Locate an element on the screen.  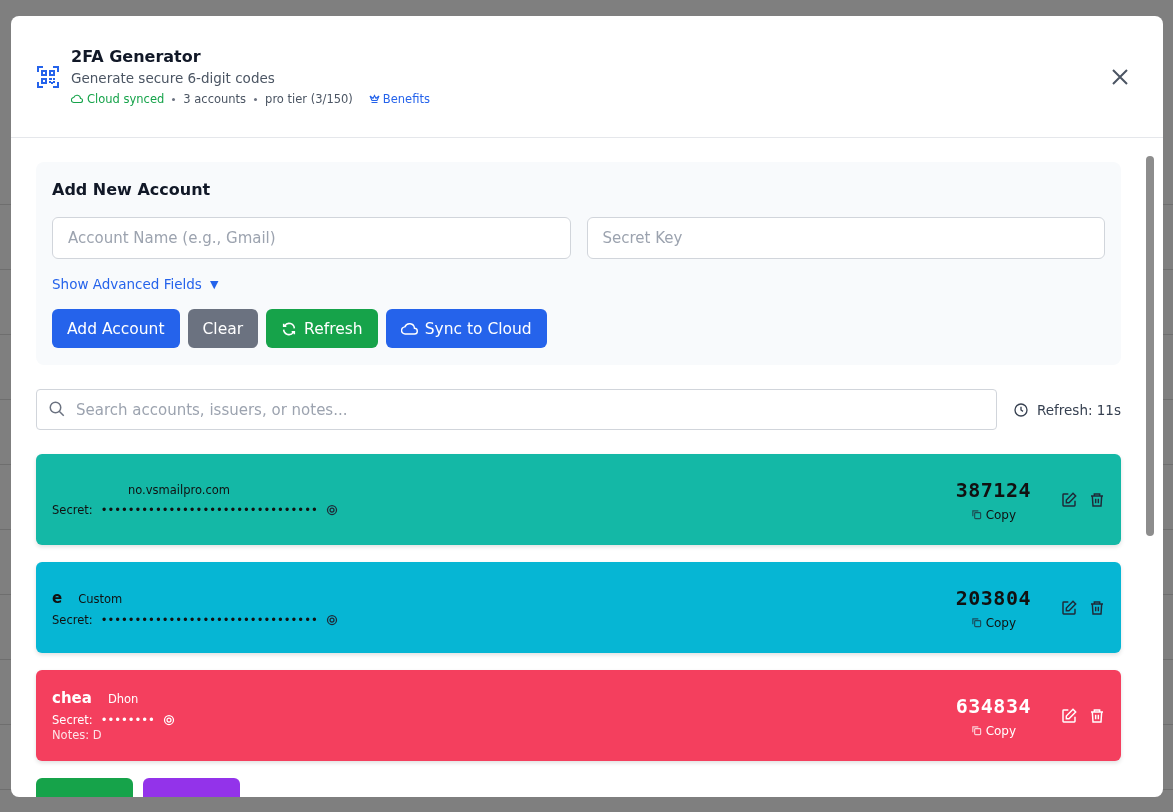
refresh-button: Refresh is located at coordinates (322, 328).